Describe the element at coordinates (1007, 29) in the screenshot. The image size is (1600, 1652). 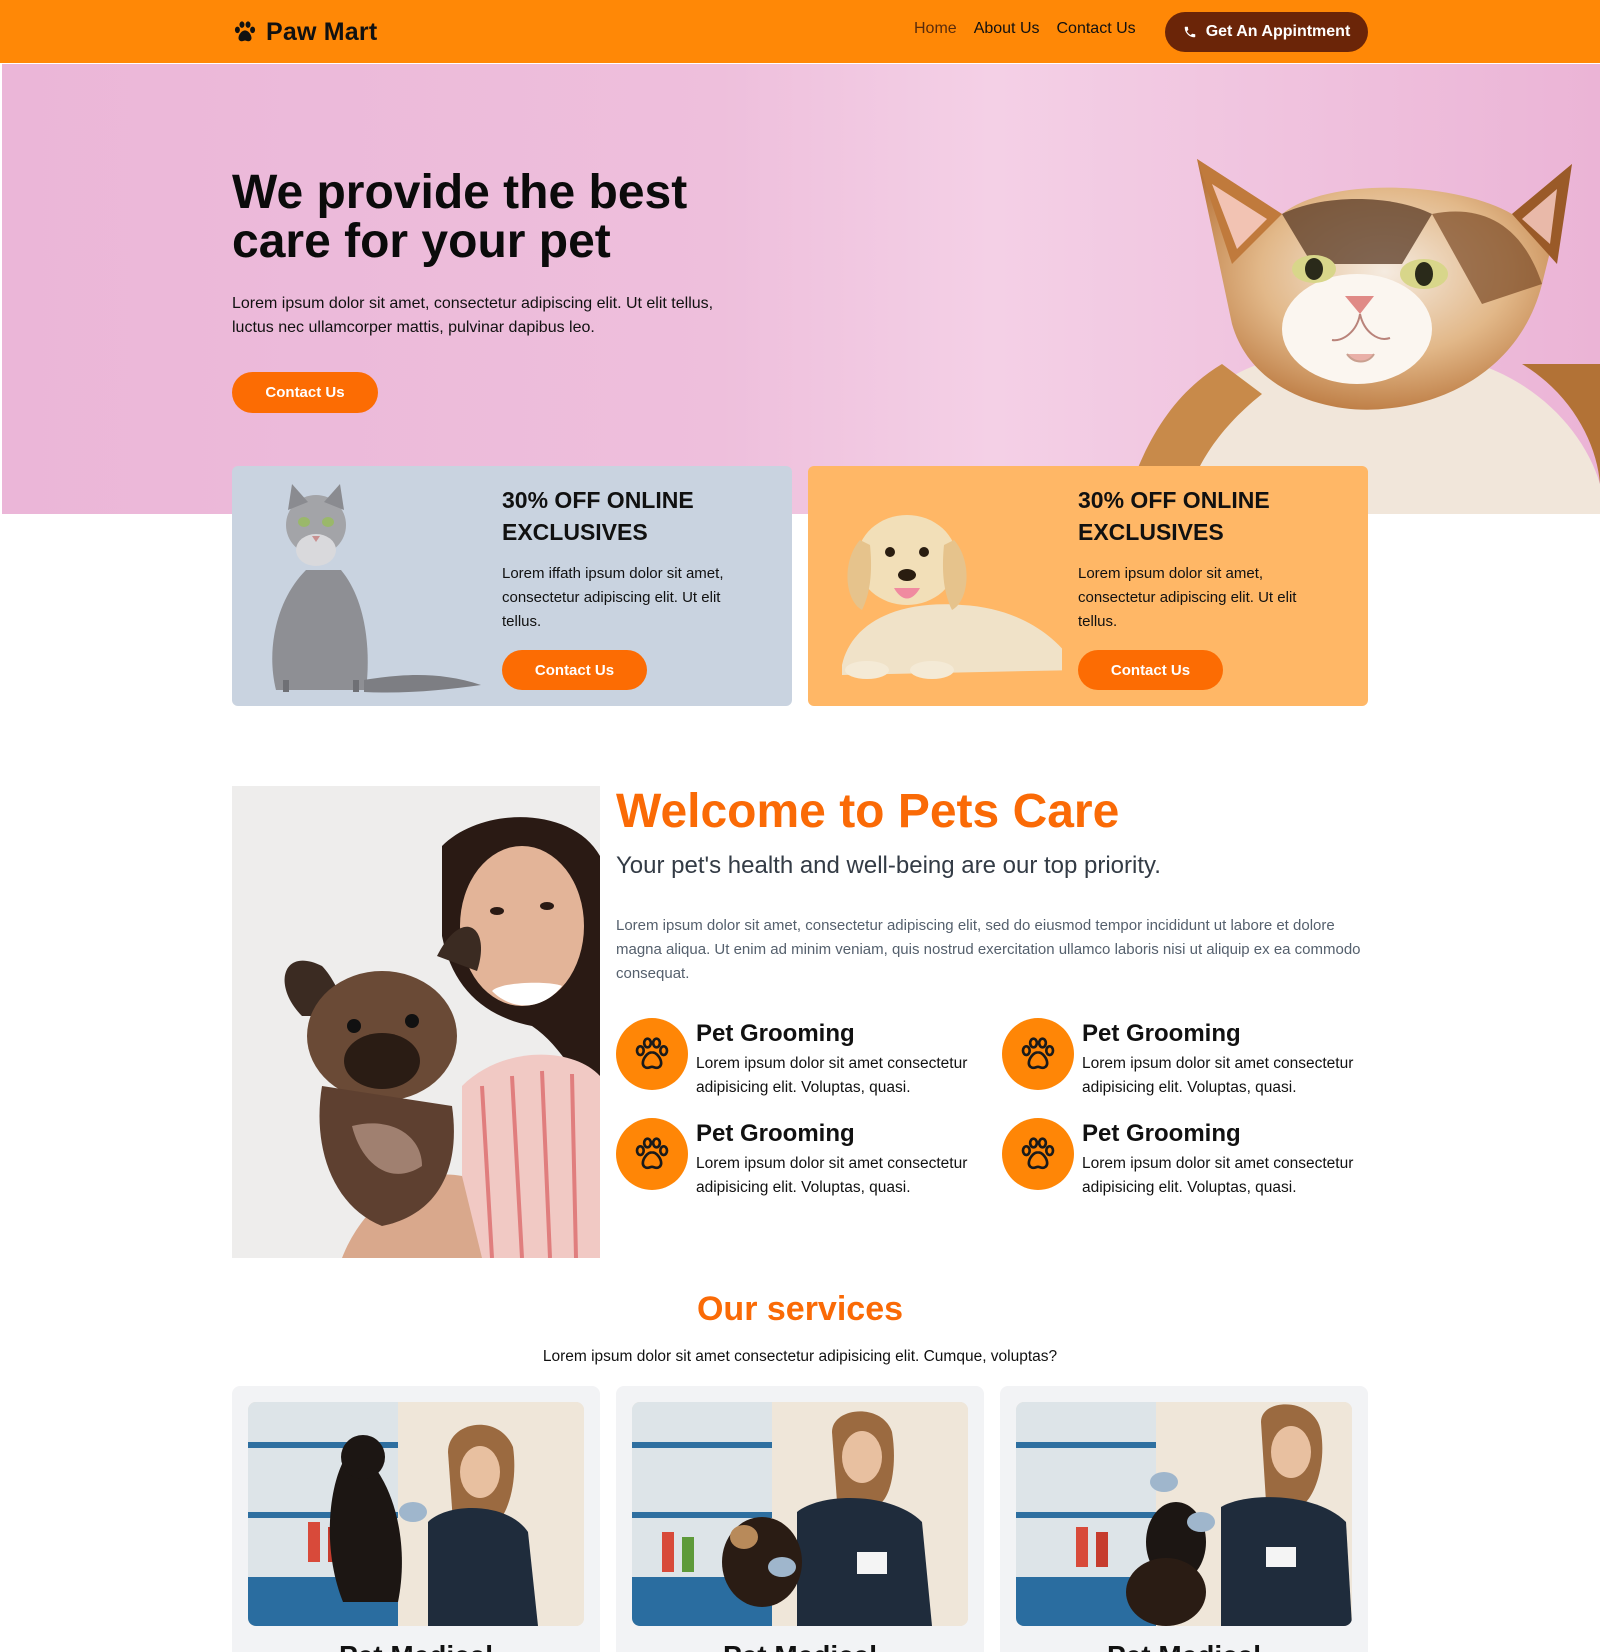
I see `nav-link-about-us: About Us` at that location.